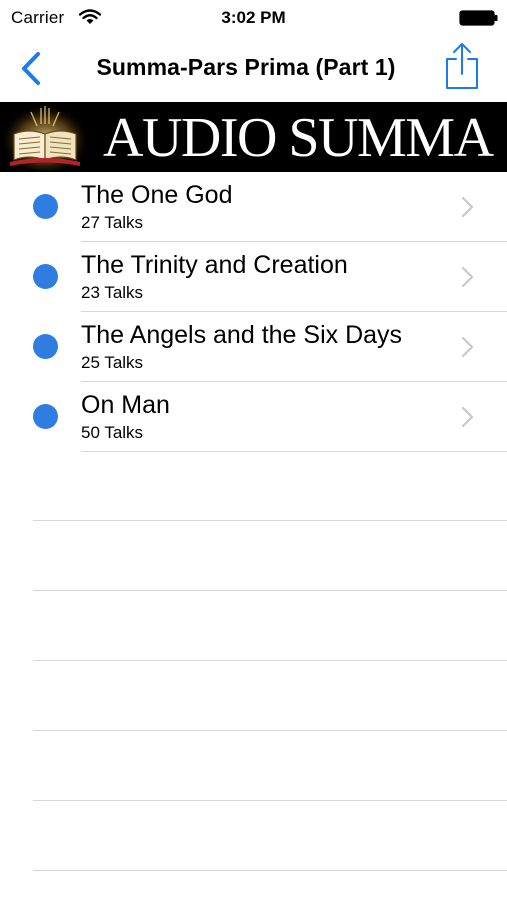  Describe the element at coordinates (242, 335) in the screenshot. I see `list-item-title: The Angels and the Six Days` at that location.